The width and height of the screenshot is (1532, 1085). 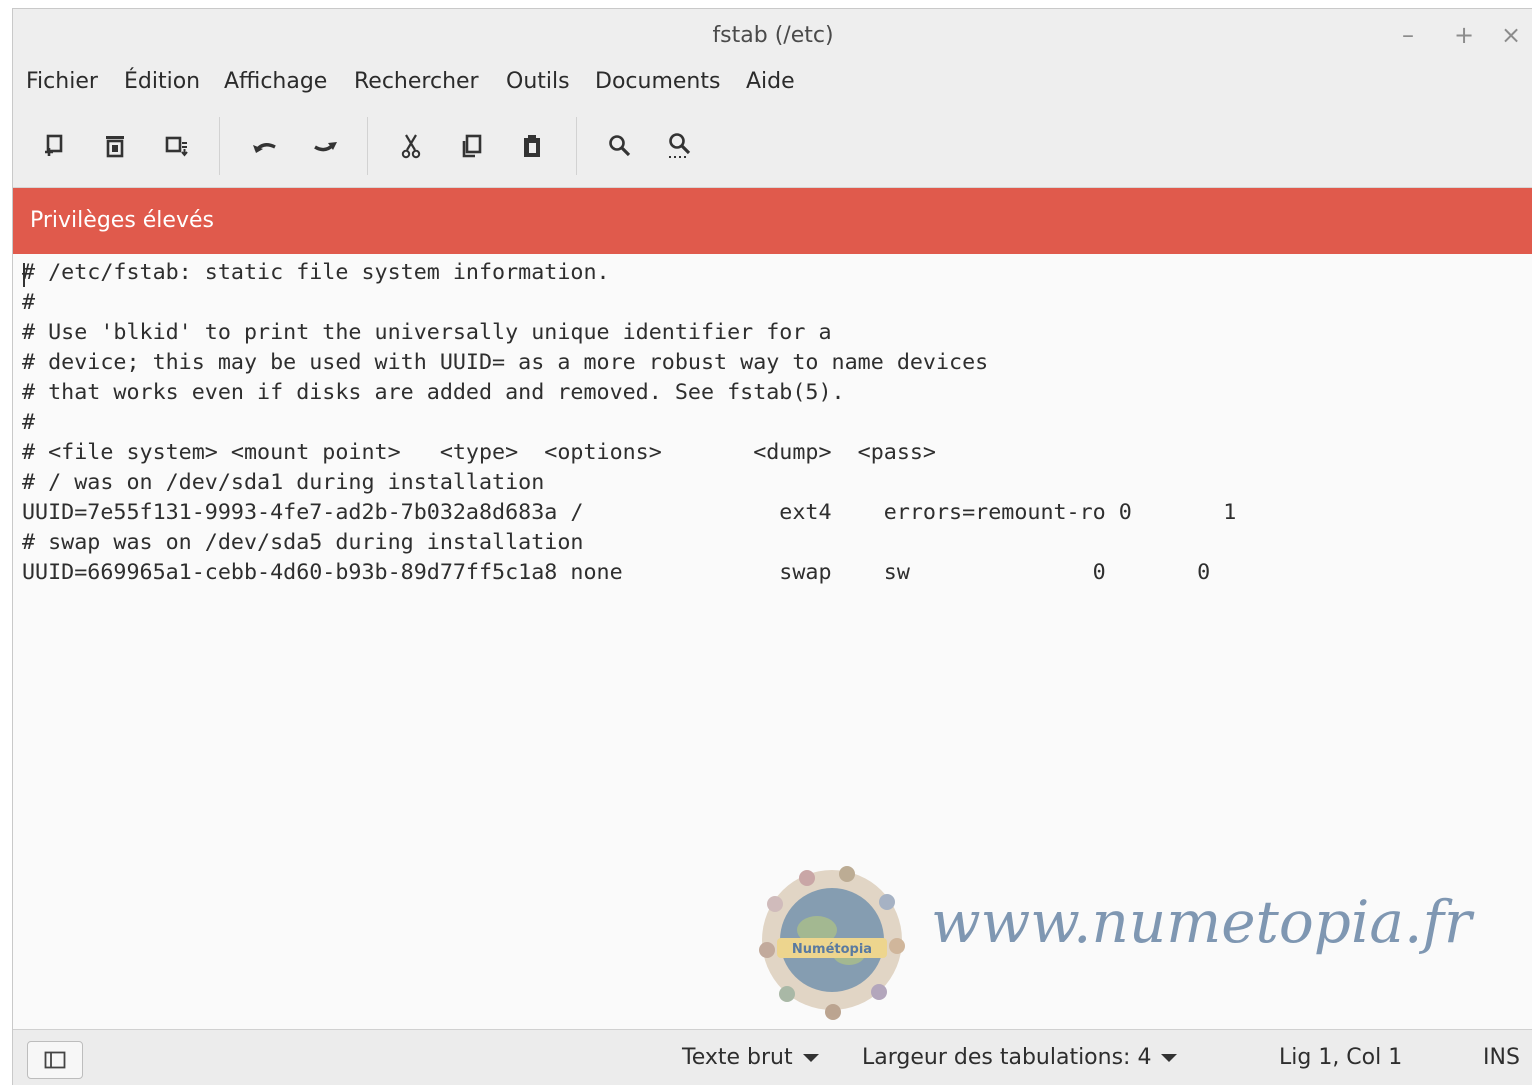 I want to click on tab-width-selector: Largeur des tabulations: 4, so click(x=1020, y=1057).